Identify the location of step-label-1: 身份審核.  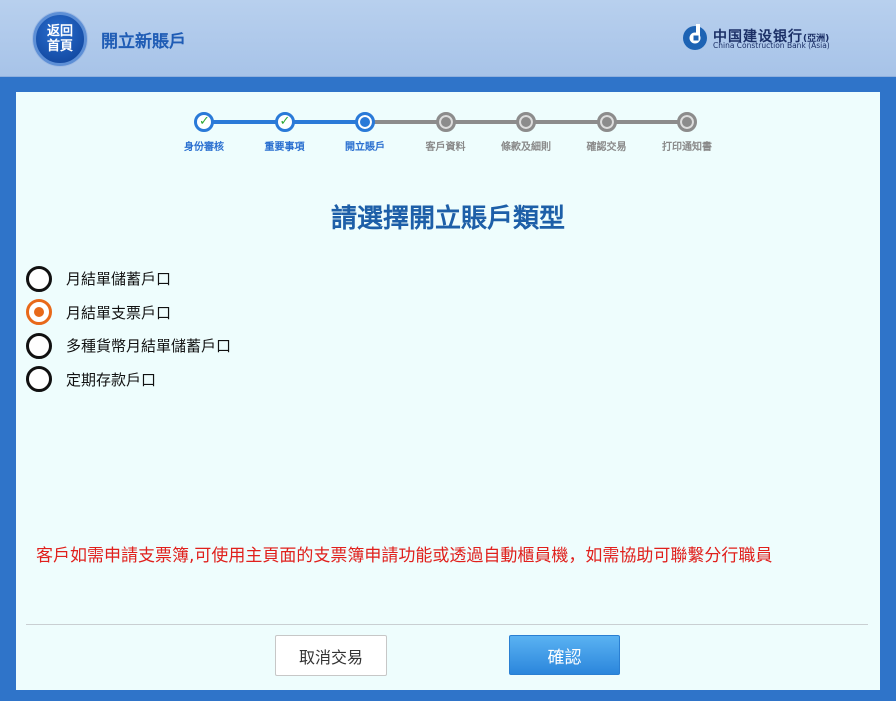
(204, 147).